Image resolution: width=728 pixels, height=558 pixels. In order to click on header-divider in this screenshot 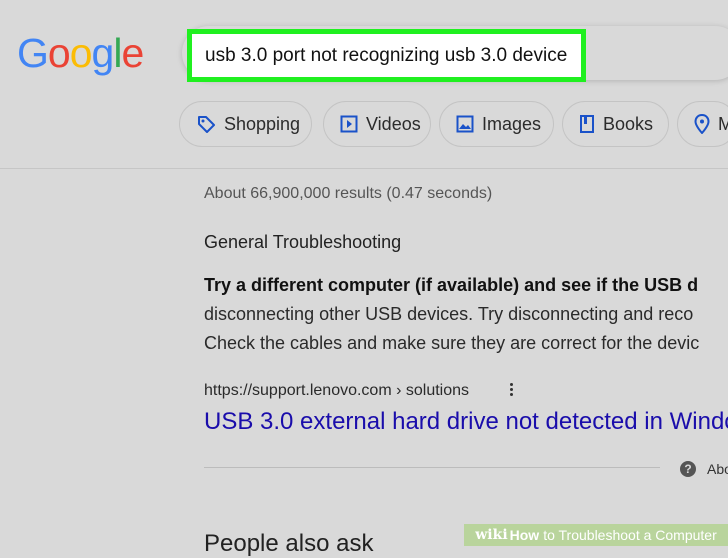, I will do `click(364, 168)`.